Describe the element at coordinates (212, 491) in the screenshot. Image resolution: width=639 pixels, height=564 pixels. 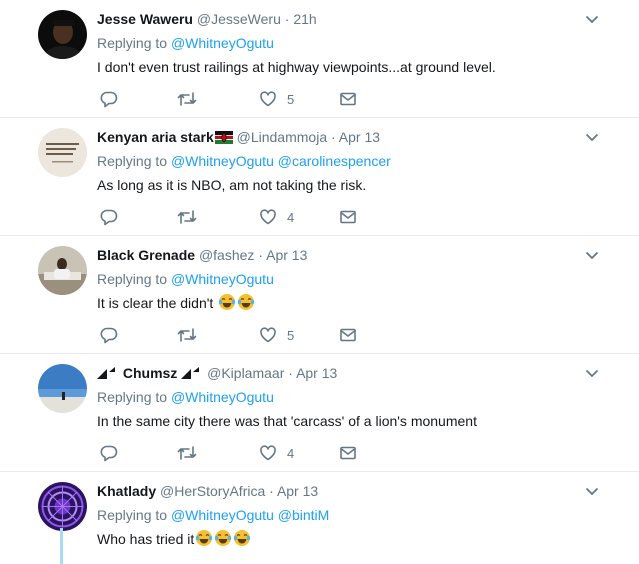
I see `user-handle: @HerStoryAfrica` at that location.